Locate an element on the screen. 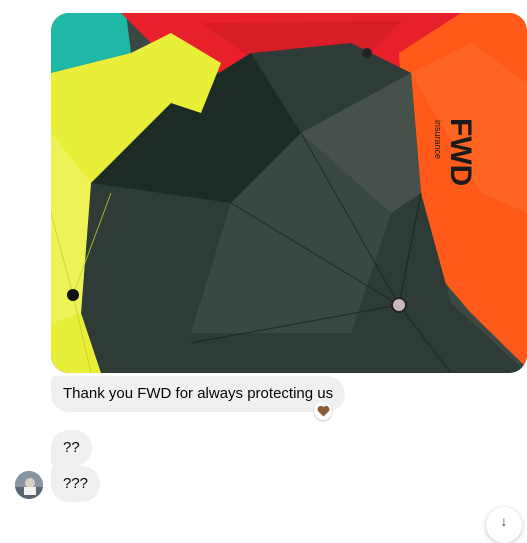  arrow-down-icon: ↓ is located at coordinates (504, 521).